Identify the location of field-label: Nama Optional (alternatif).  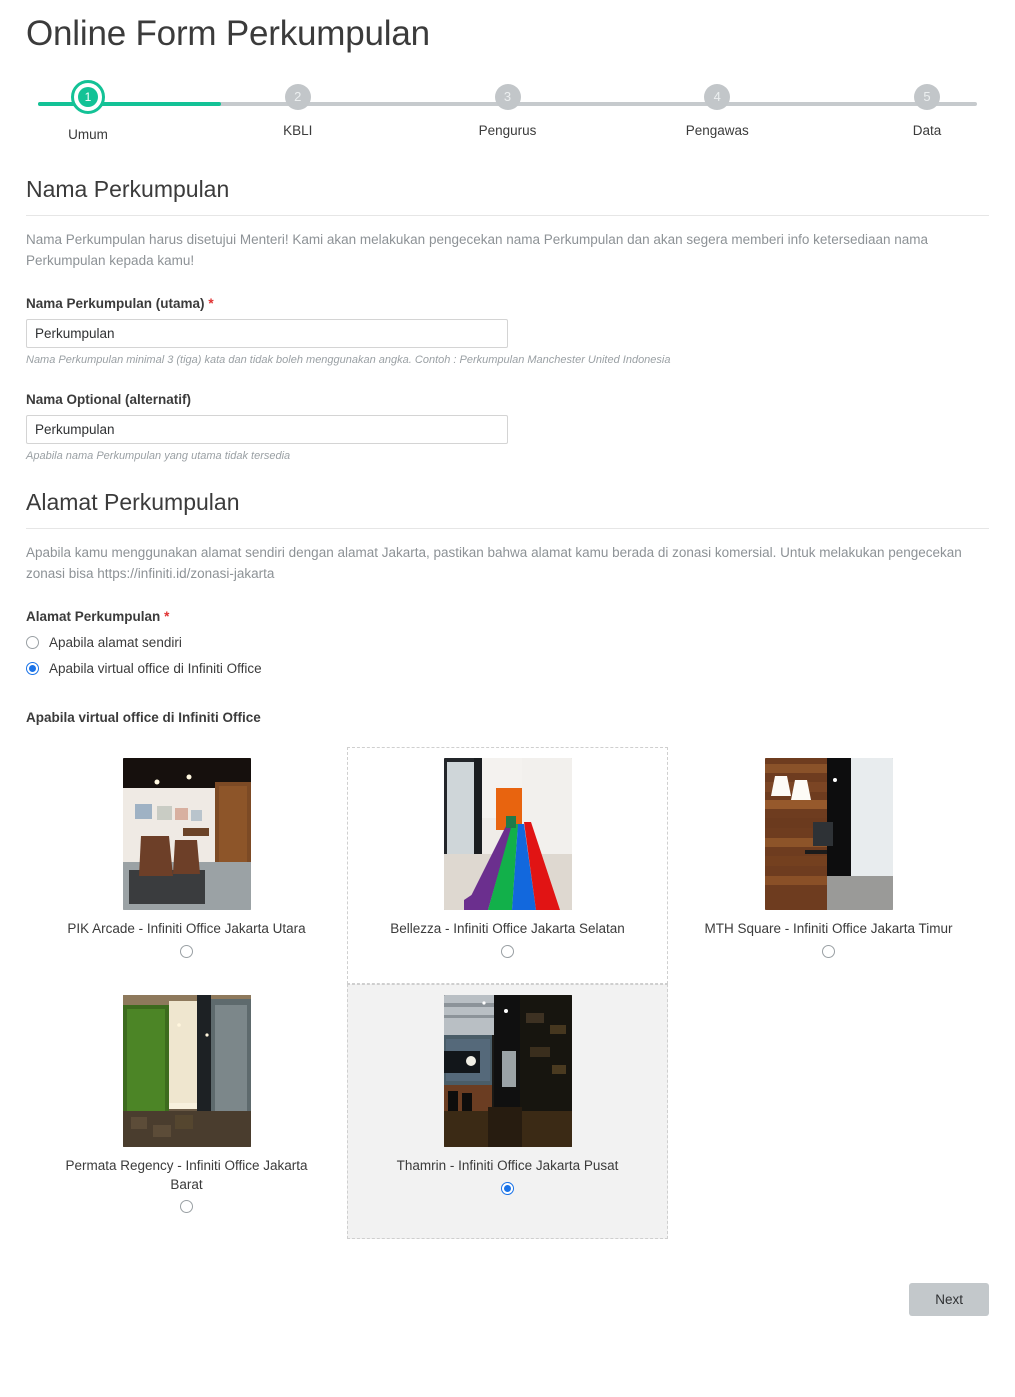
(507, 399).